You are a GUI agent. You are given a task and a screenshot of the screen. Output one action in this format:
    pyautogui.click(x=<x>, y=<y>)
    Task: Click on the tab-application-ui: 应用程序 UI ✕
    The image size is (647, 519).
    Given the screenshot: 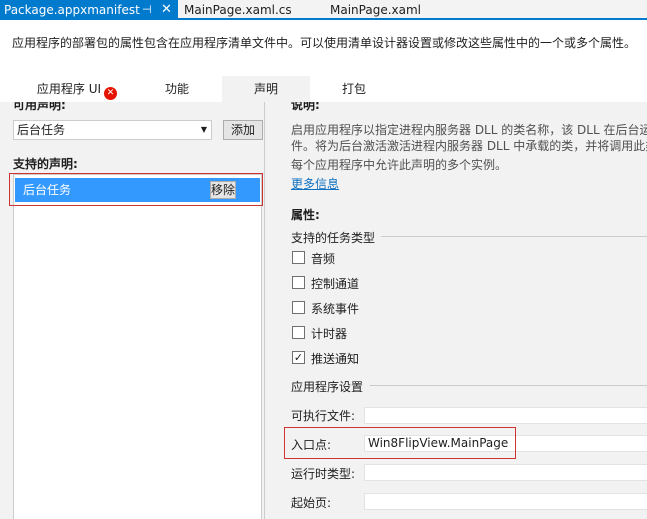 What is the action you would take?
    pyautogui.click(x=77, y=89)
    